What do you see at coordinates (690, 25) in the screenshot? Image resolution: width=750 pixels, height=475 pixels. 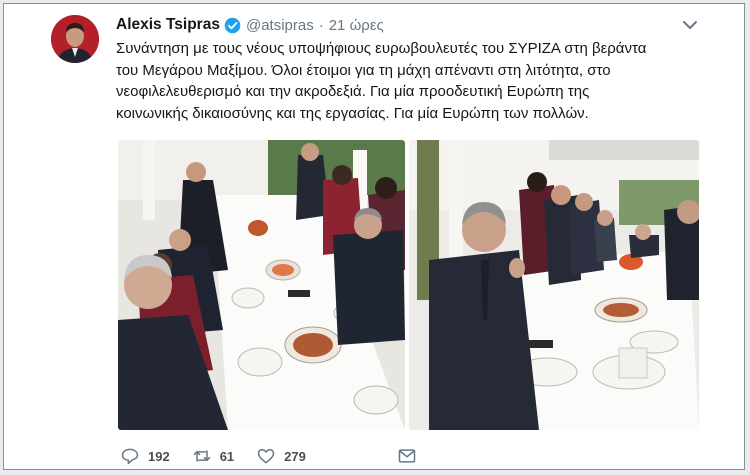 I see `chevron-down-icon` at bounding box center [690, 25].